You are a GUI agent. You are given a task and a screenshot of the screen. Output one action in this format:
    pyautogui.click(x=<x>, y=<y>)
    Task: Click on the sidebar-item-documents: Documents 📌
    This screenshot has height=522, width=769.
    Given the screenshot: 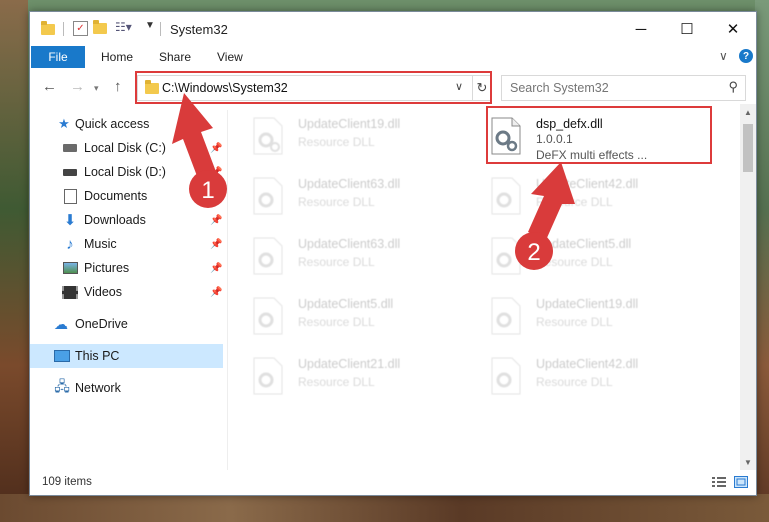 What is the action you would take?
    pyautogui.click(x=126, y=196)
    